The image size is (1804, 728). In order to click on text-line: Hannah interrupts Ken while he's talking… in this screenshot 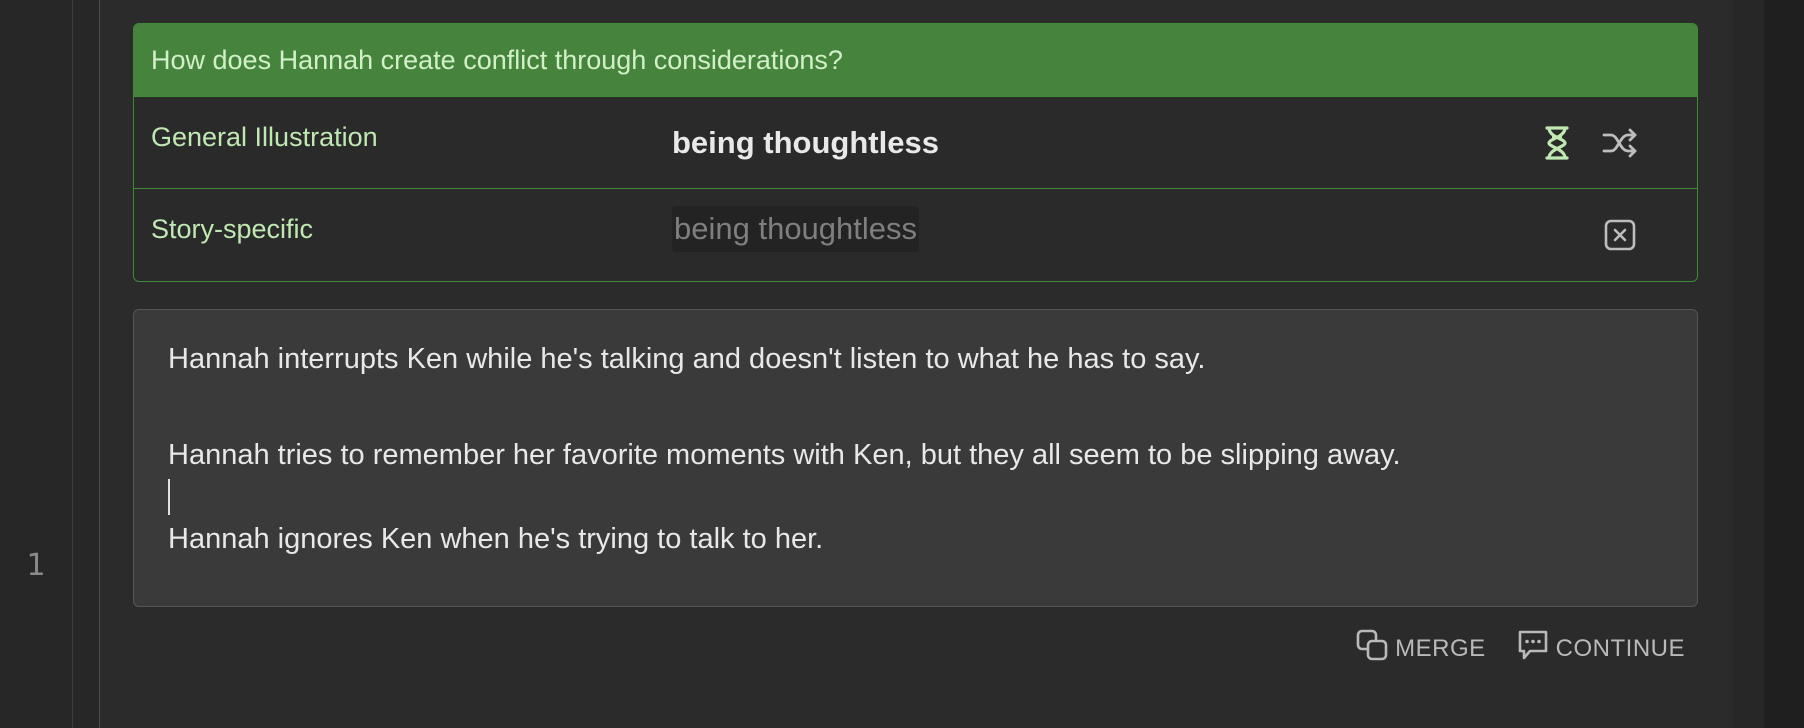, I will do `click(687, 359)`.